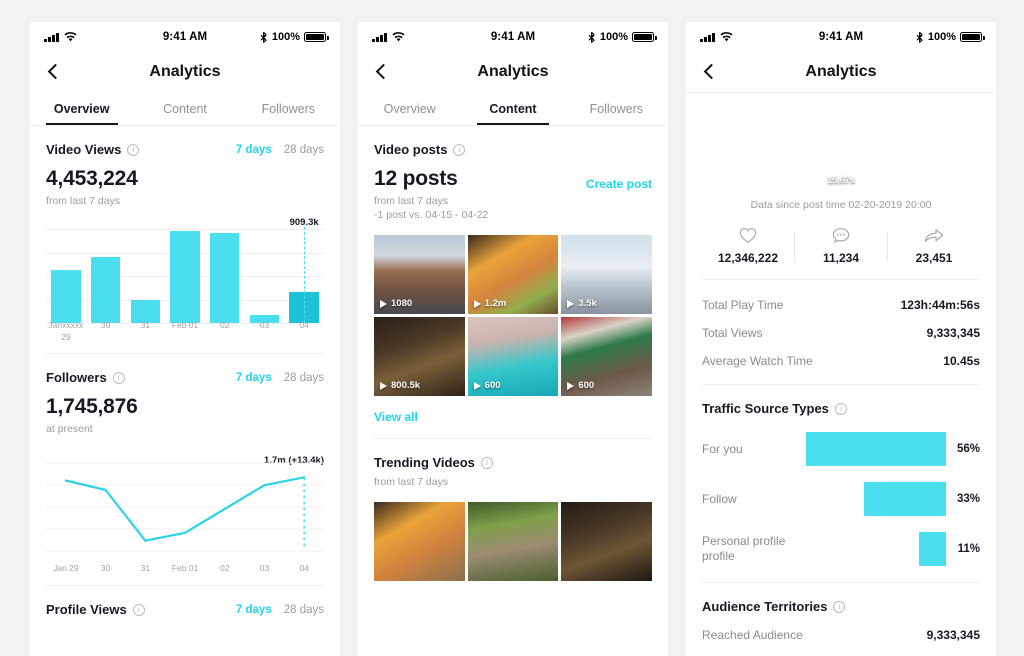  I want to click on snow-picnic-thumbnail: 3.5k, so click(606, 275).